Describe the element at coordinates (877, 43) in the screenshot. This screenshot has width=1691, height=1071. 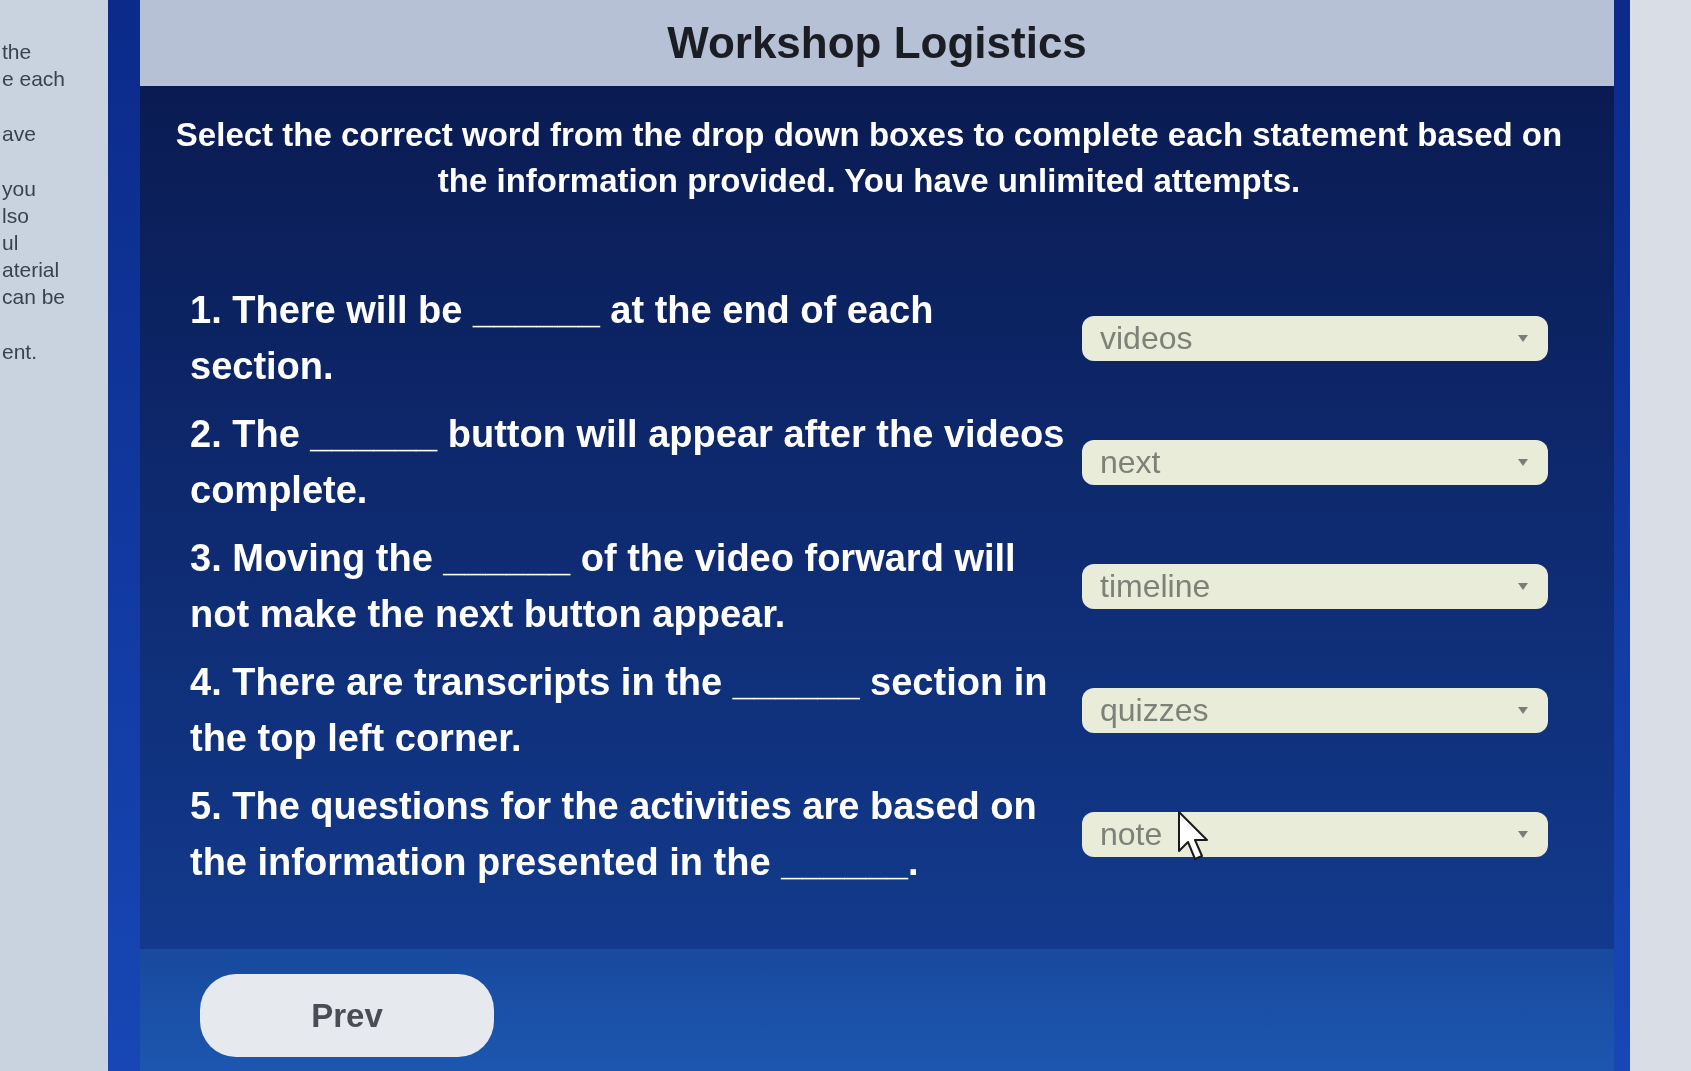
I see `page-title: Workshop Logistics` at that location.